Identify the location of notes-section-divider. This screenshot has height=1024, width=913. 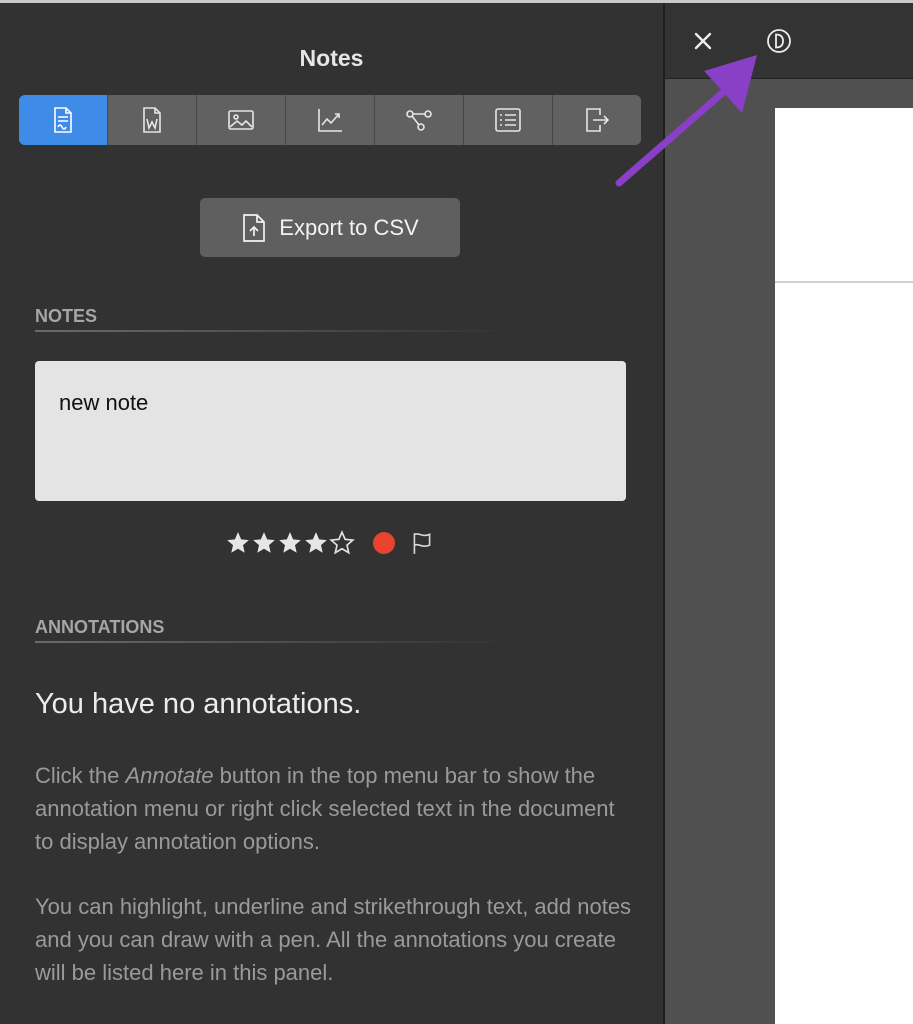
(275, 331).